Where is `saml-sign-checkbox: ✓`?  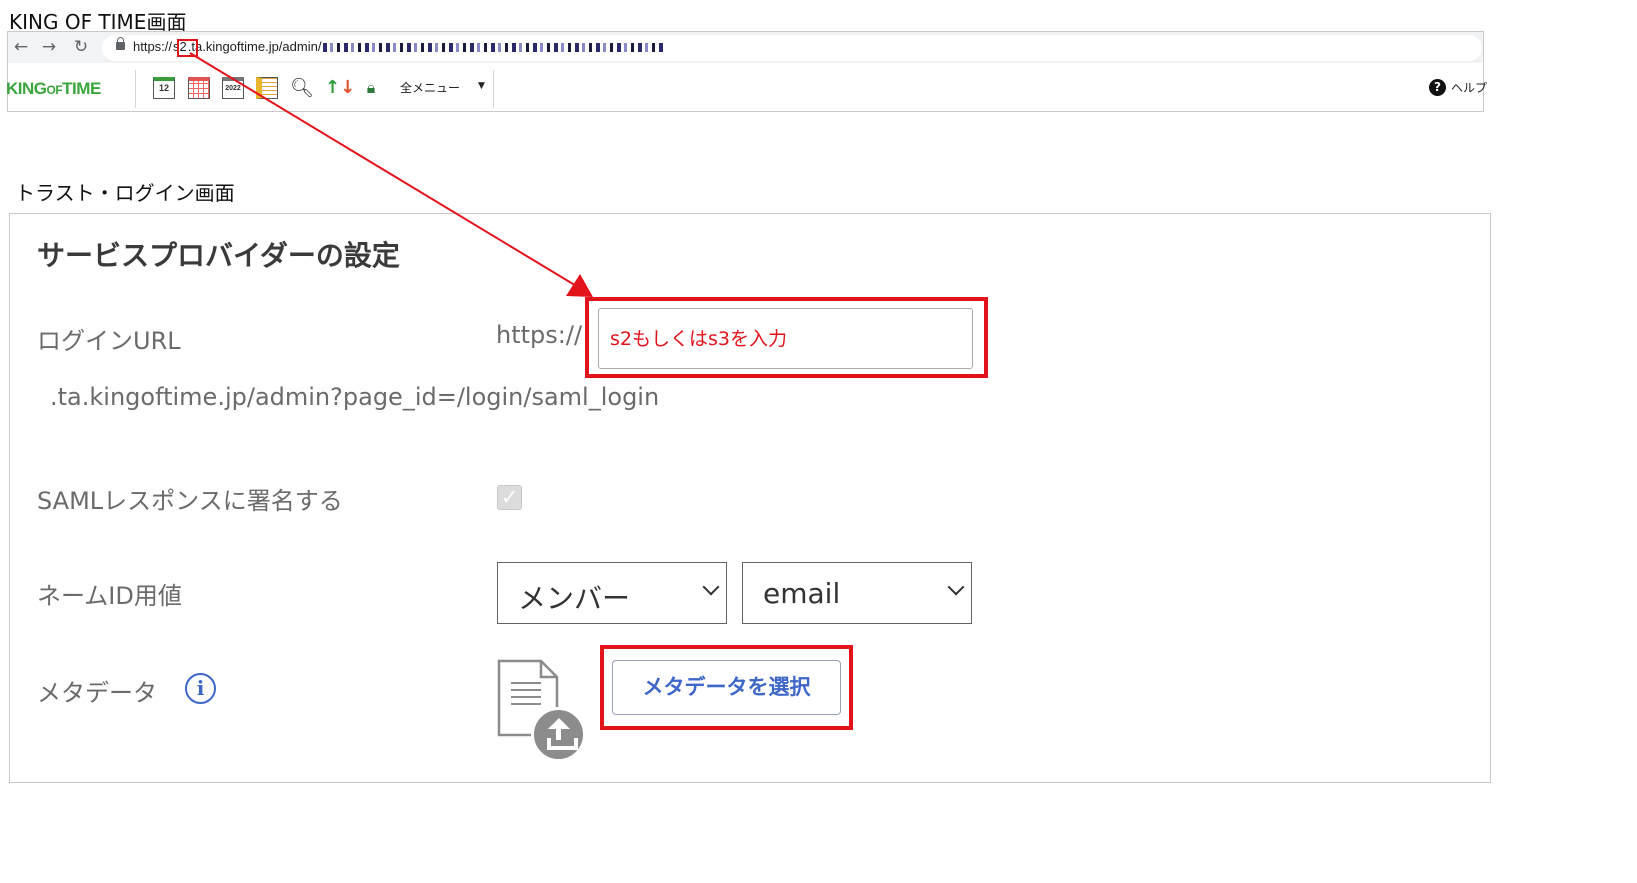 saml-sign-checkbox: ✓ is located at coordinates (509, 497).